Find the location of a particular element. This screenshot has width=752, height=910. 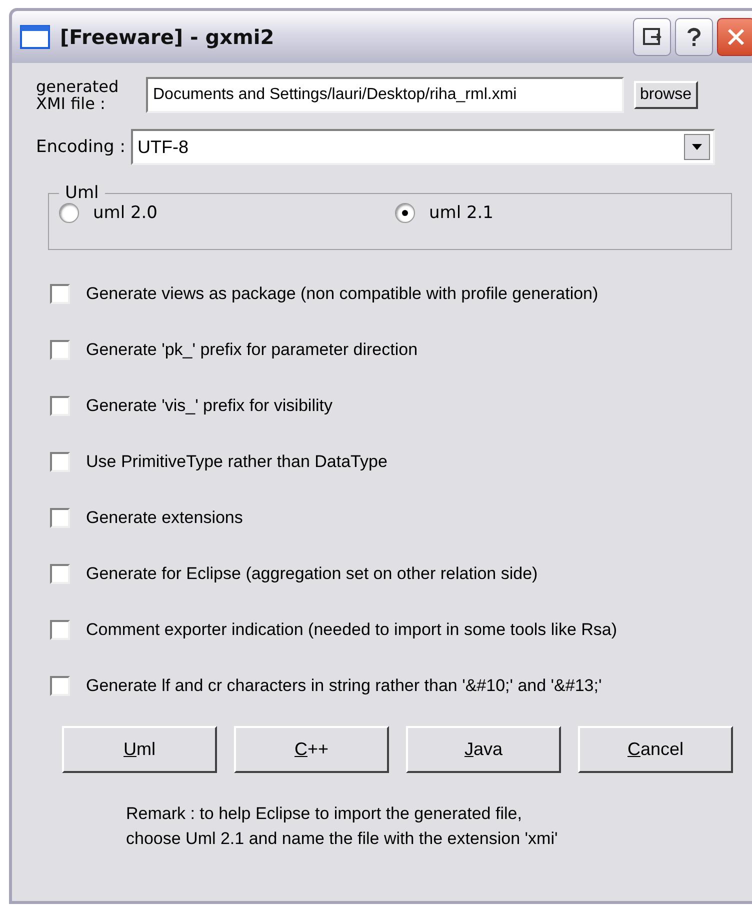

radio-label: uml 2.0 is located at coordinates (125, 213).